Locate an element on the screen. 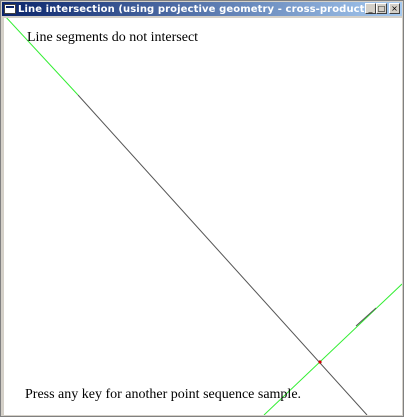 The image size is (404, 417). window-controls: _ □ × is located at coordinates (382, 8).